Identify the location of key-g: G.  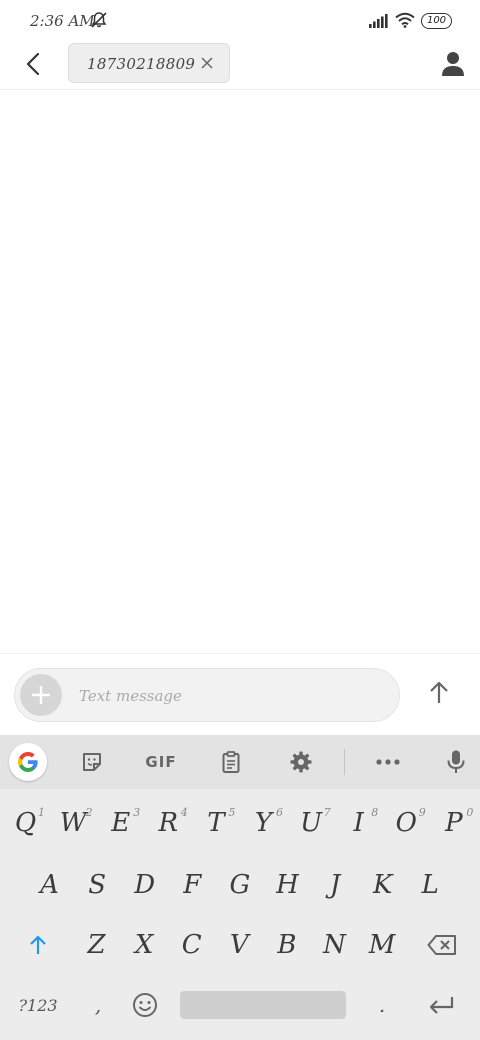
(239, 885).